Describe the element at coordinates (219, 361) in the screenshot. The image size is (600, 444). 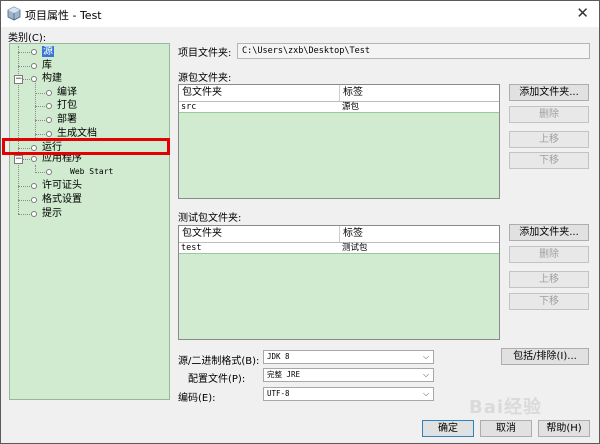
I see `binary-format-label: 源/二进制格式(B):` at that location.